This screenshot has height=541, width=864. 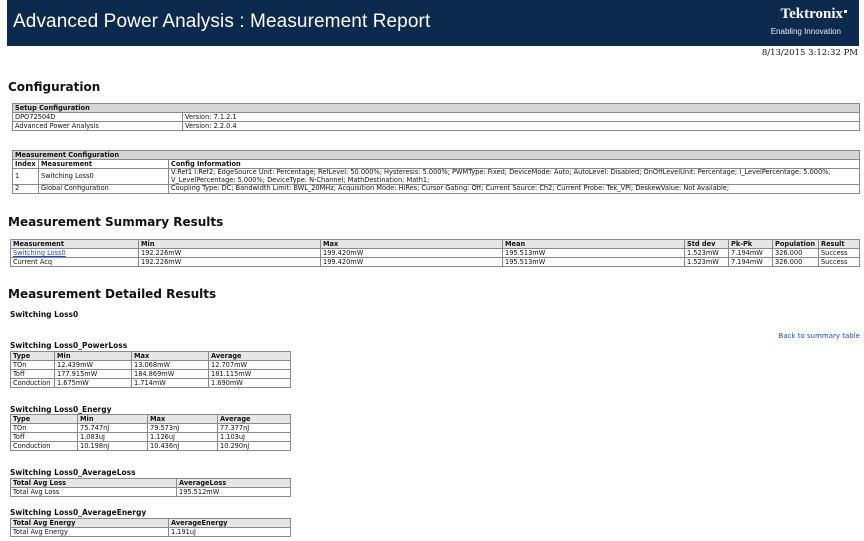 What do you see at coordinates (233, 483) in the screenshot?
I see `column-header: AverageLoss` at bounding box center [233, 483].